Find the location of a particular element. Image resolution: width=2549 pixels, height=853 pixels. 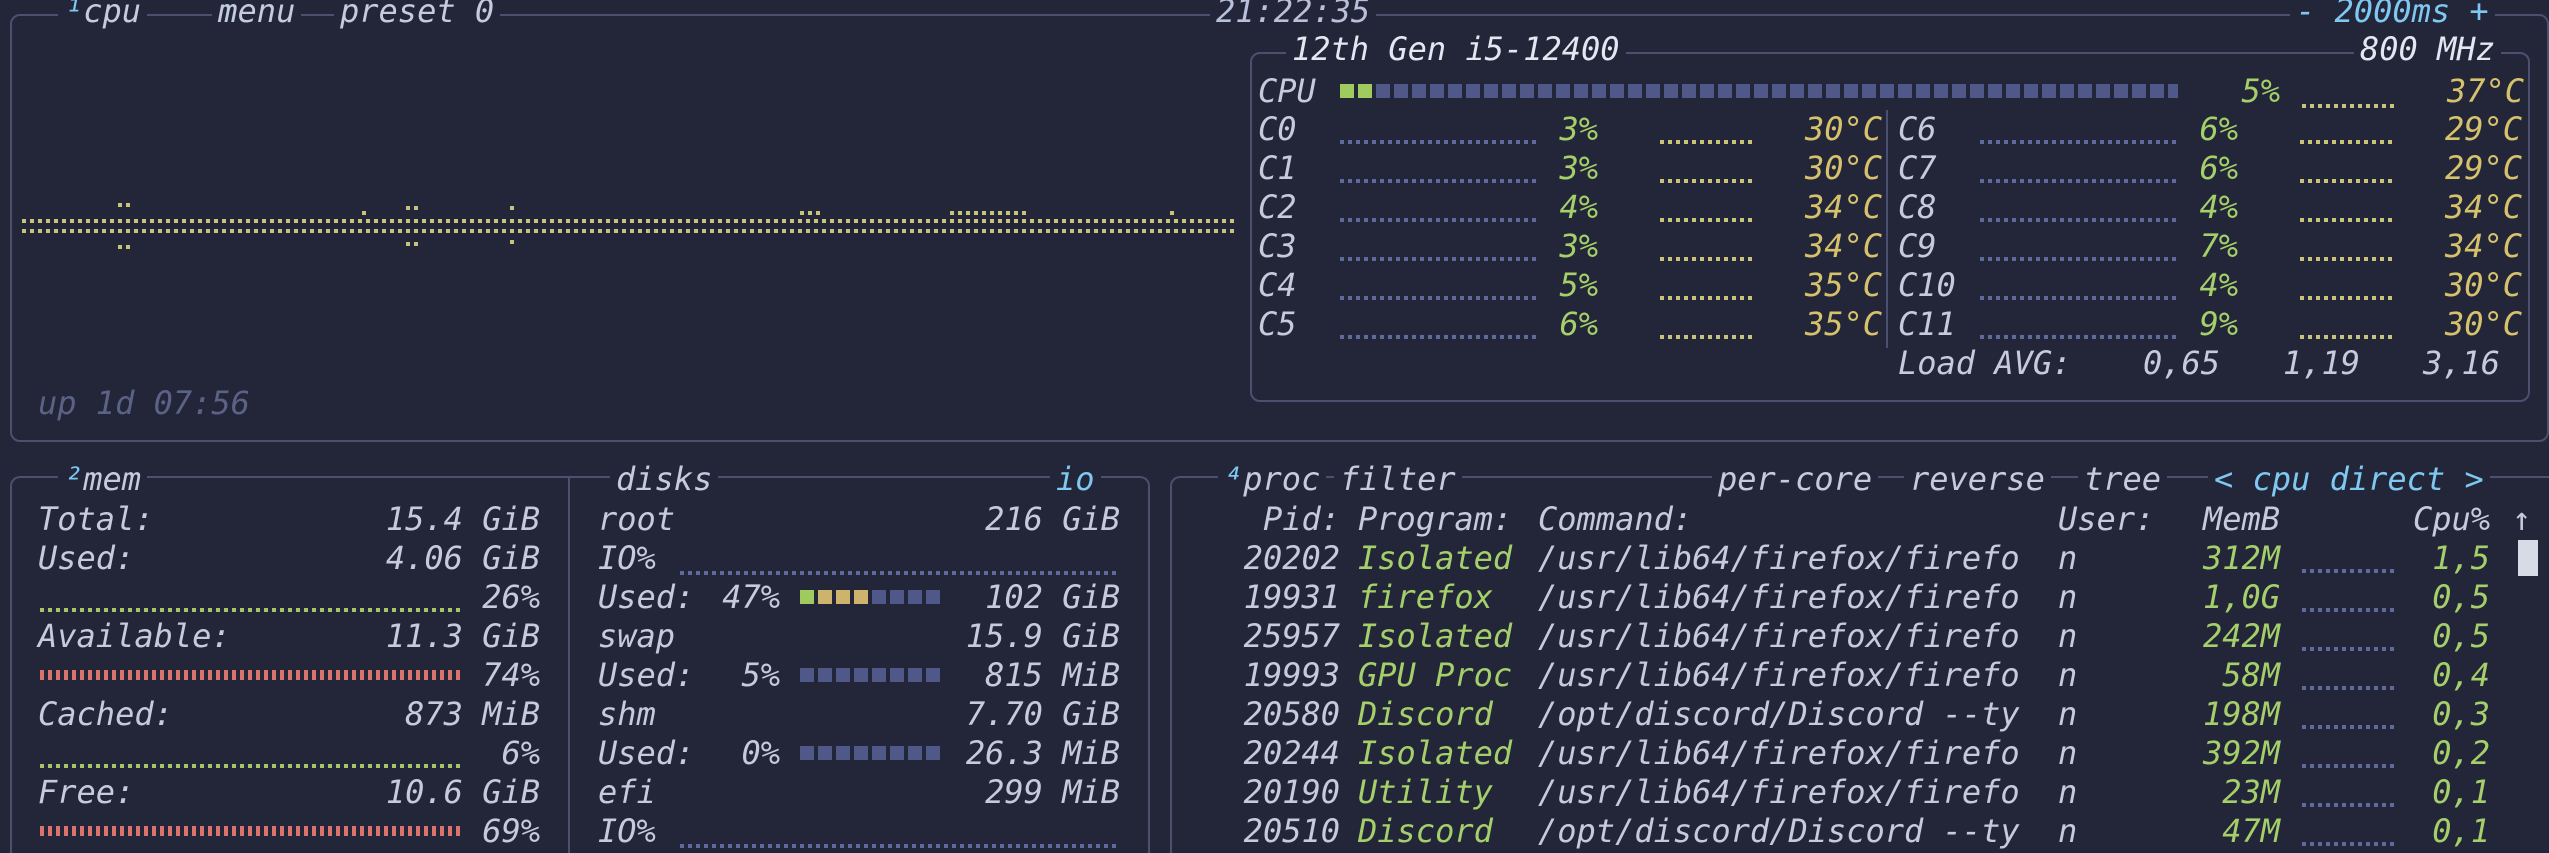

process-cpu: 0,1 is located at coordinates (2461, 831).